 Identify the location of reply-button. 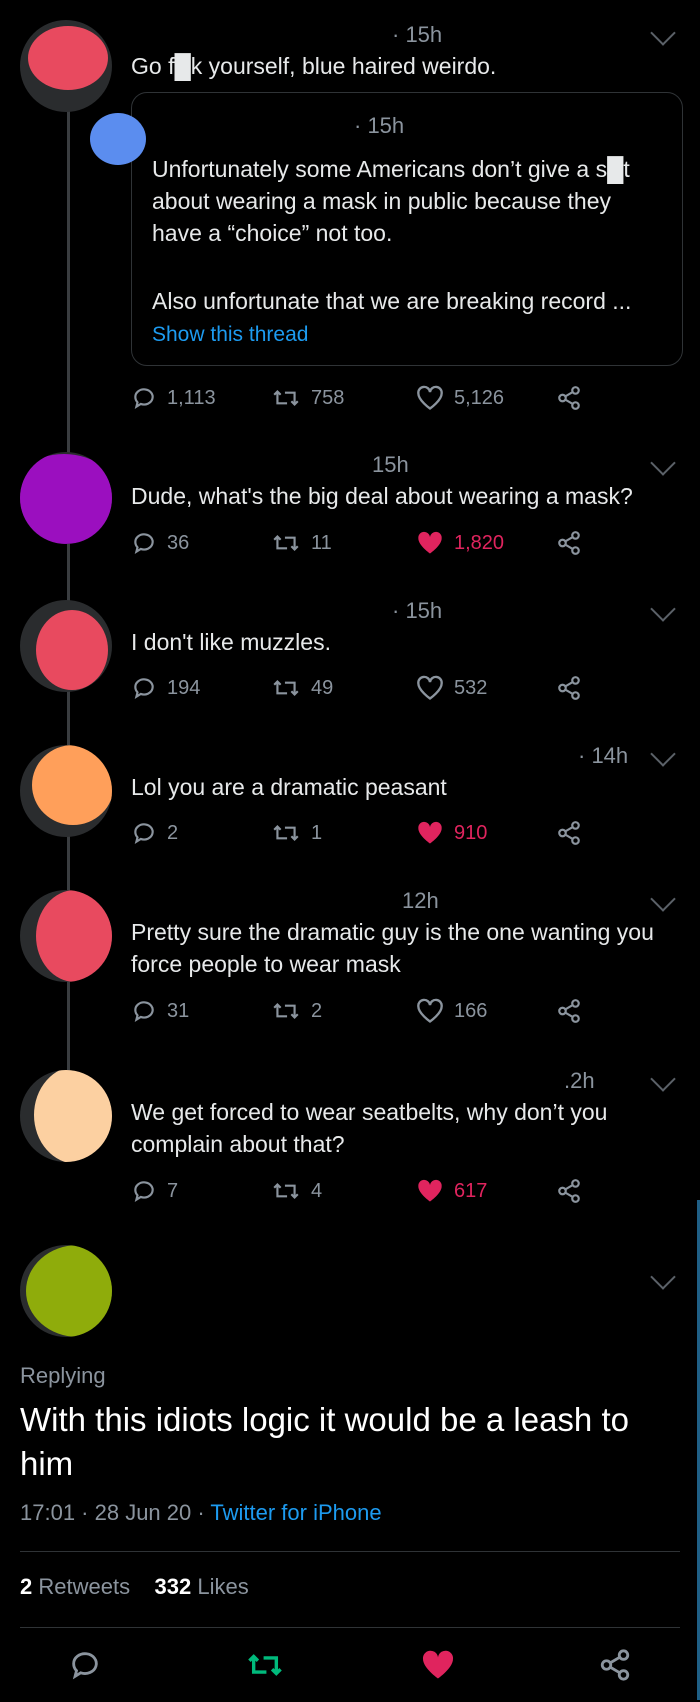
(85, 1667).